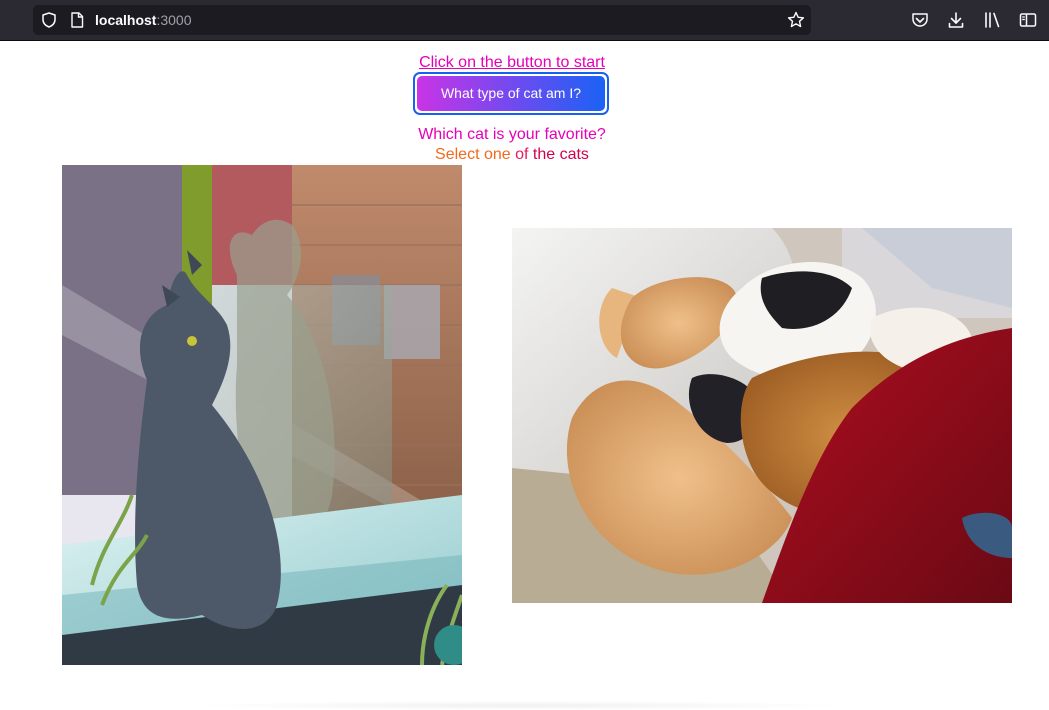  I want to click on what-cat-button-label: What type of cat am I?, so click(511, 93).